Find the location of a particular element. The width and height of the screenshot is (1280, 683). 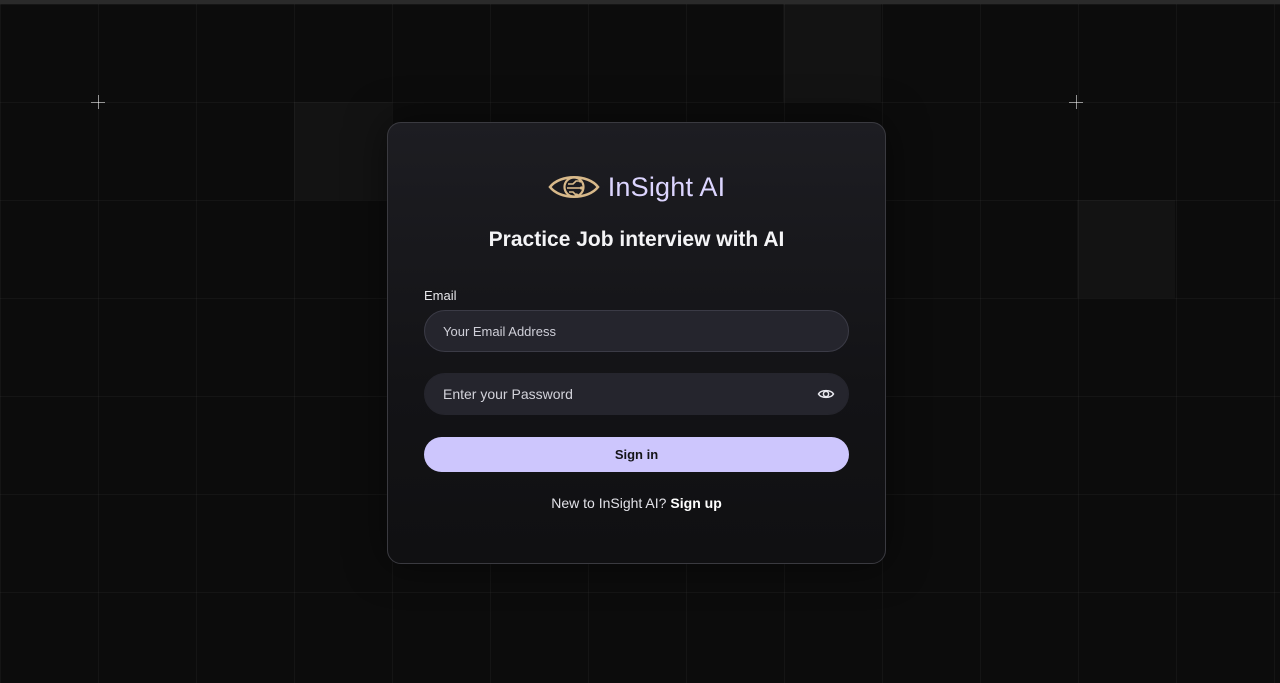

password-field is located at coordinates (636, 394).